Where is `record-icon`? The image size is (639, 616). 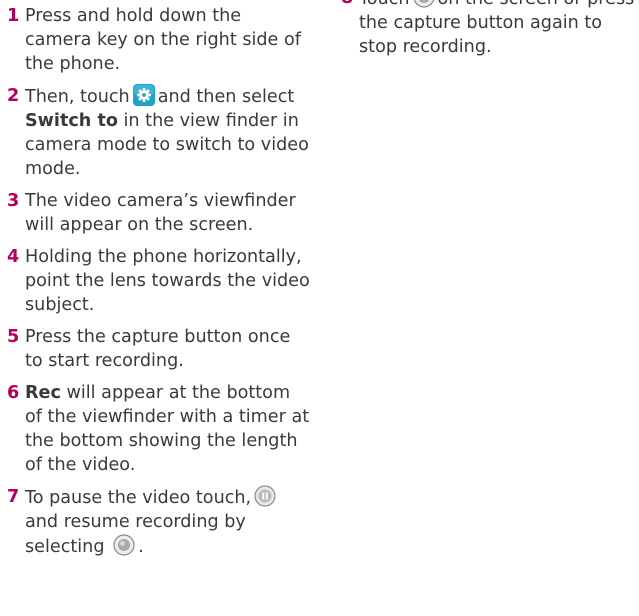 record-icon is located at coordinates (124, 545).